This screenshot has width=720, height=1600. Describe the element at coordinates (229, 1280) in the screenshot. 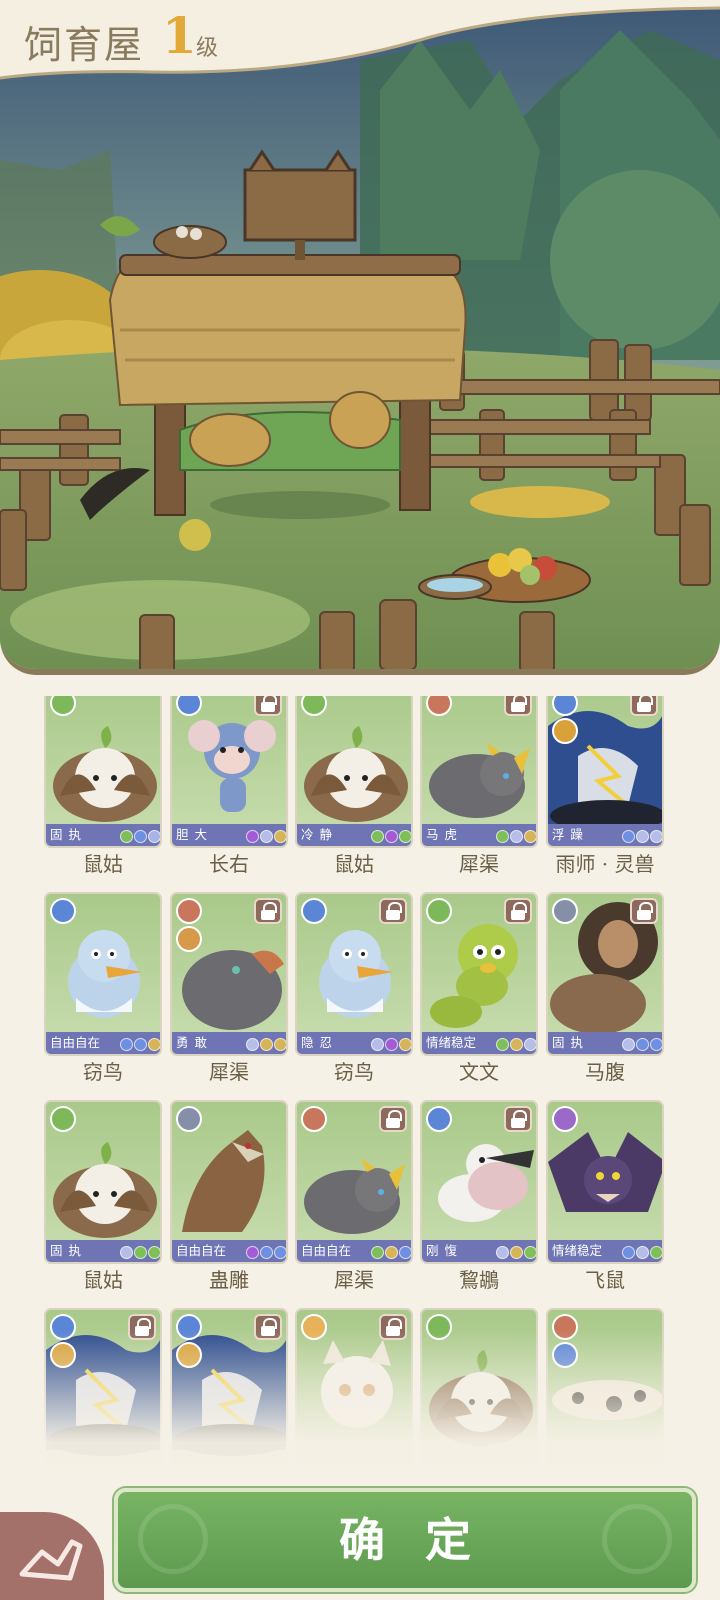

I see `pet-name: 蛊雕` at that location.